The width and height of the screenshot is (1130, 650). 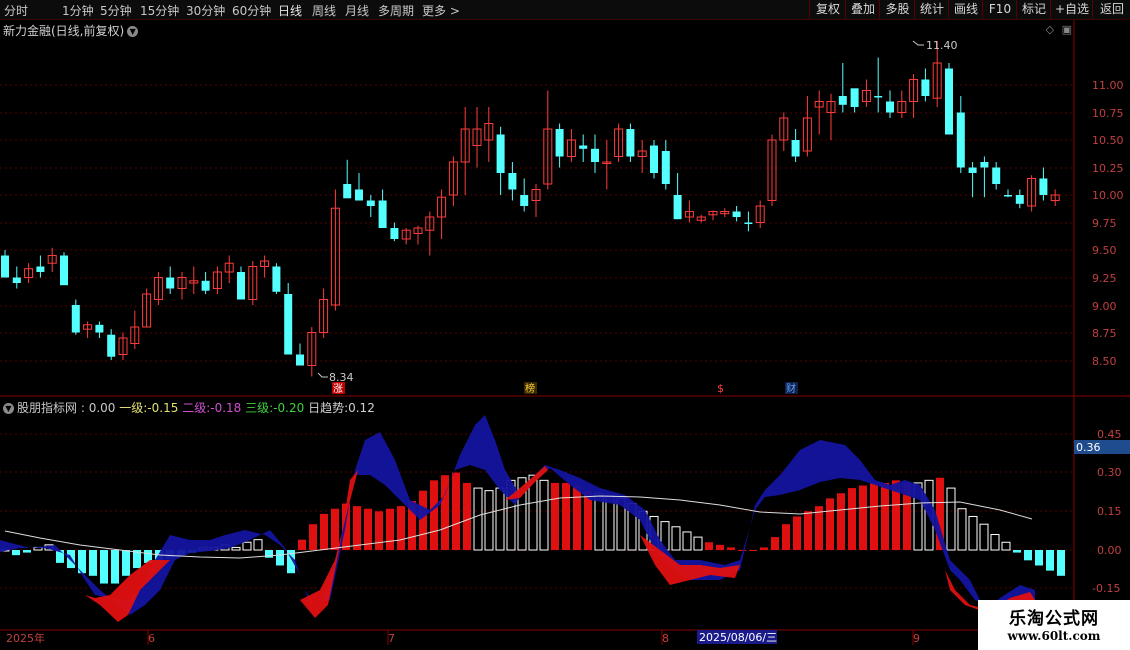 I want to click on daily-trend-value: 0.12, so click(x=361, y=408).